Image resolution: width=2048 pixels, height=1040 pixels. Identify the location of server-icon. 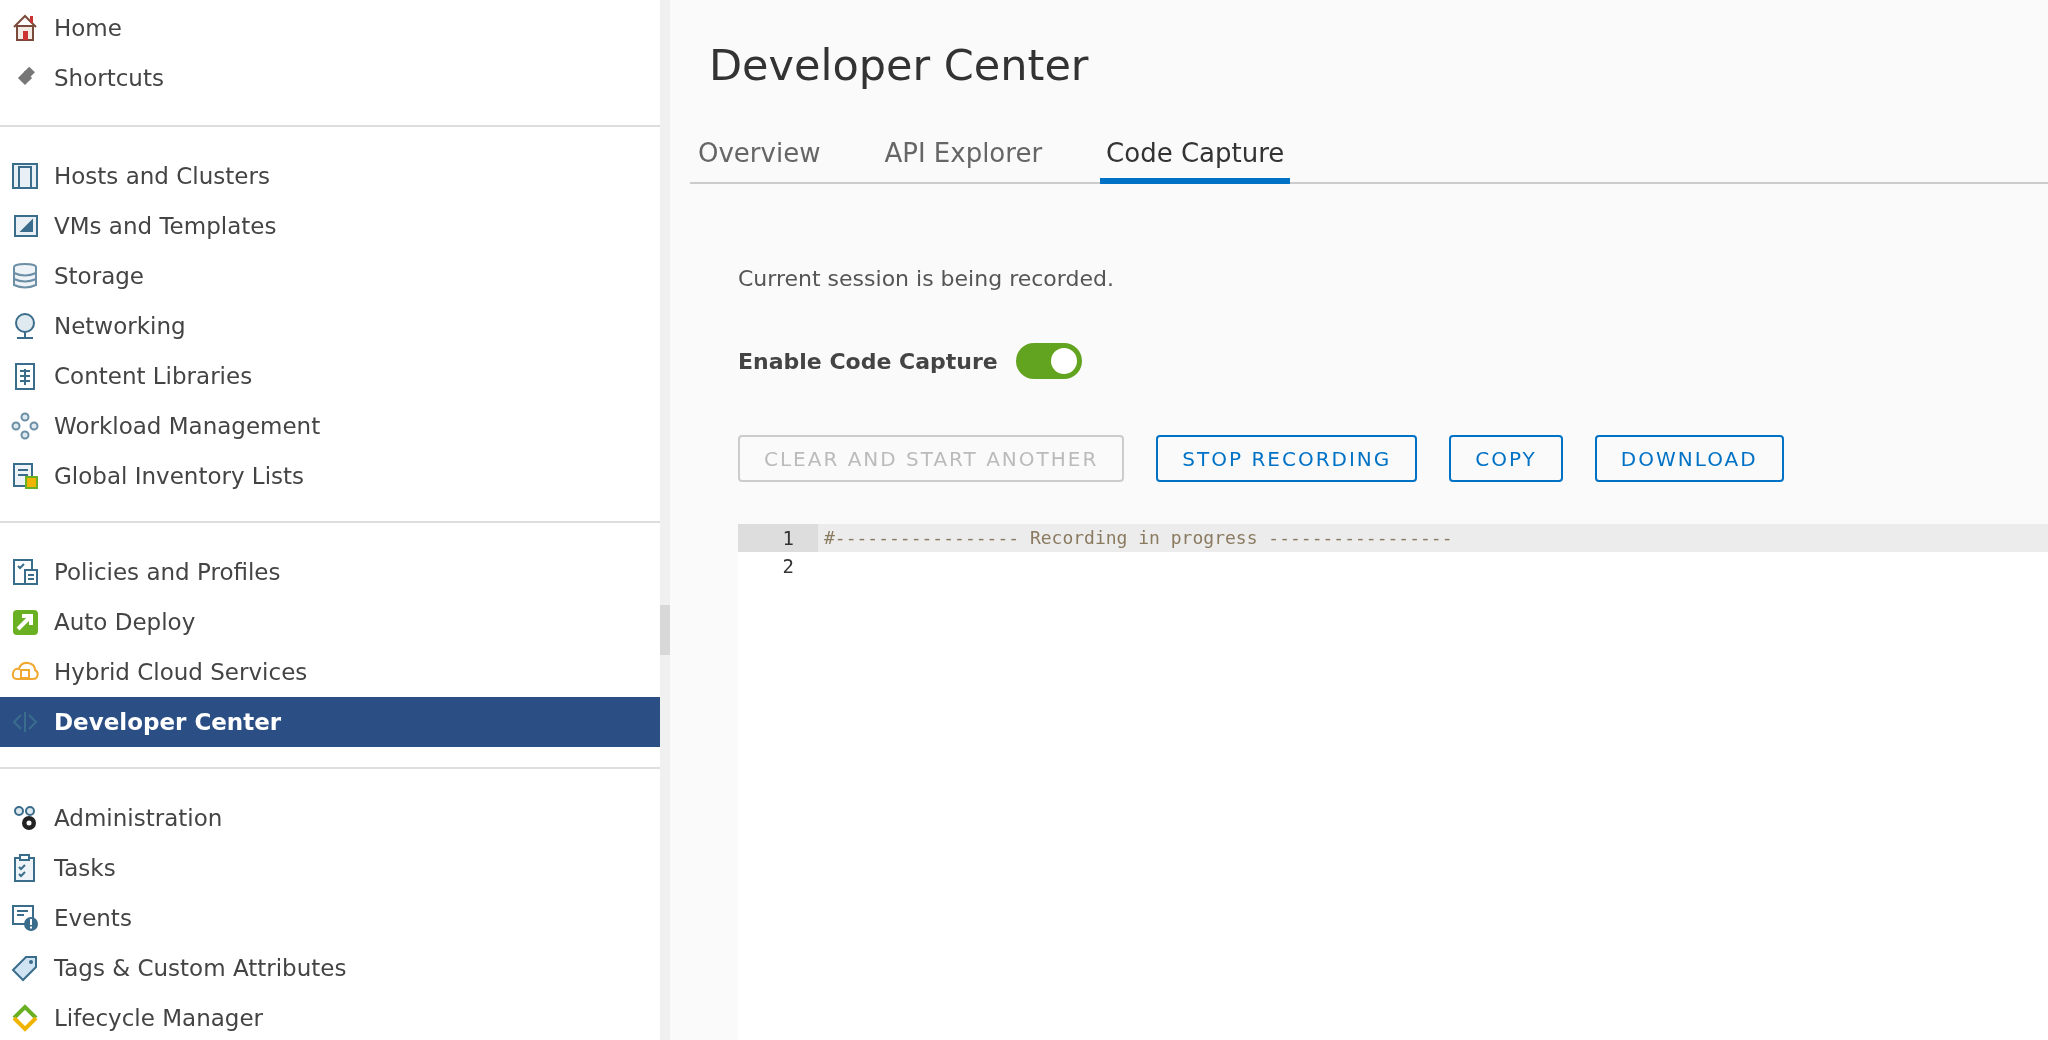
(25, 176).